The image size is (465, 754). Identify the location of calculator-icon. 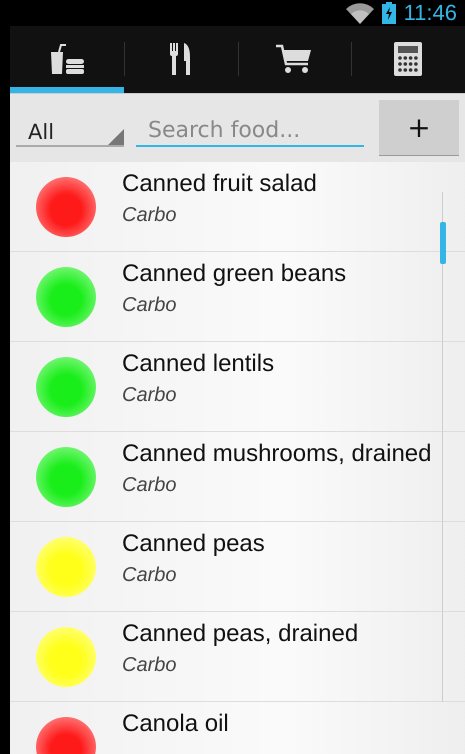
(408, 59).